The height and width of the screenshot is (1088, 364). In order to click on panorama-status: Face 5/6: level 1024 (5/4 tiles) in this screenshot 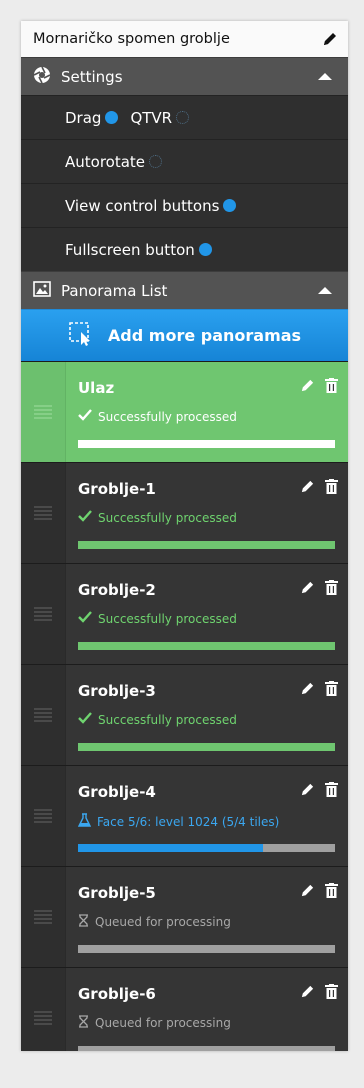, I will do `click(207, 821)`.